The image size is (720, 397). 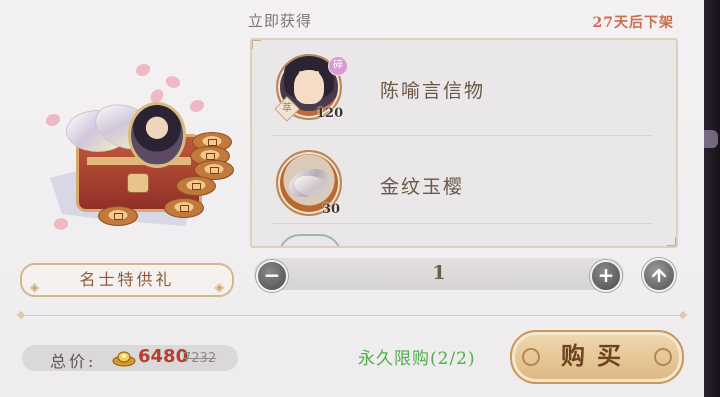 I want to click on buy-button: 购买, so click(x=597, y=357).